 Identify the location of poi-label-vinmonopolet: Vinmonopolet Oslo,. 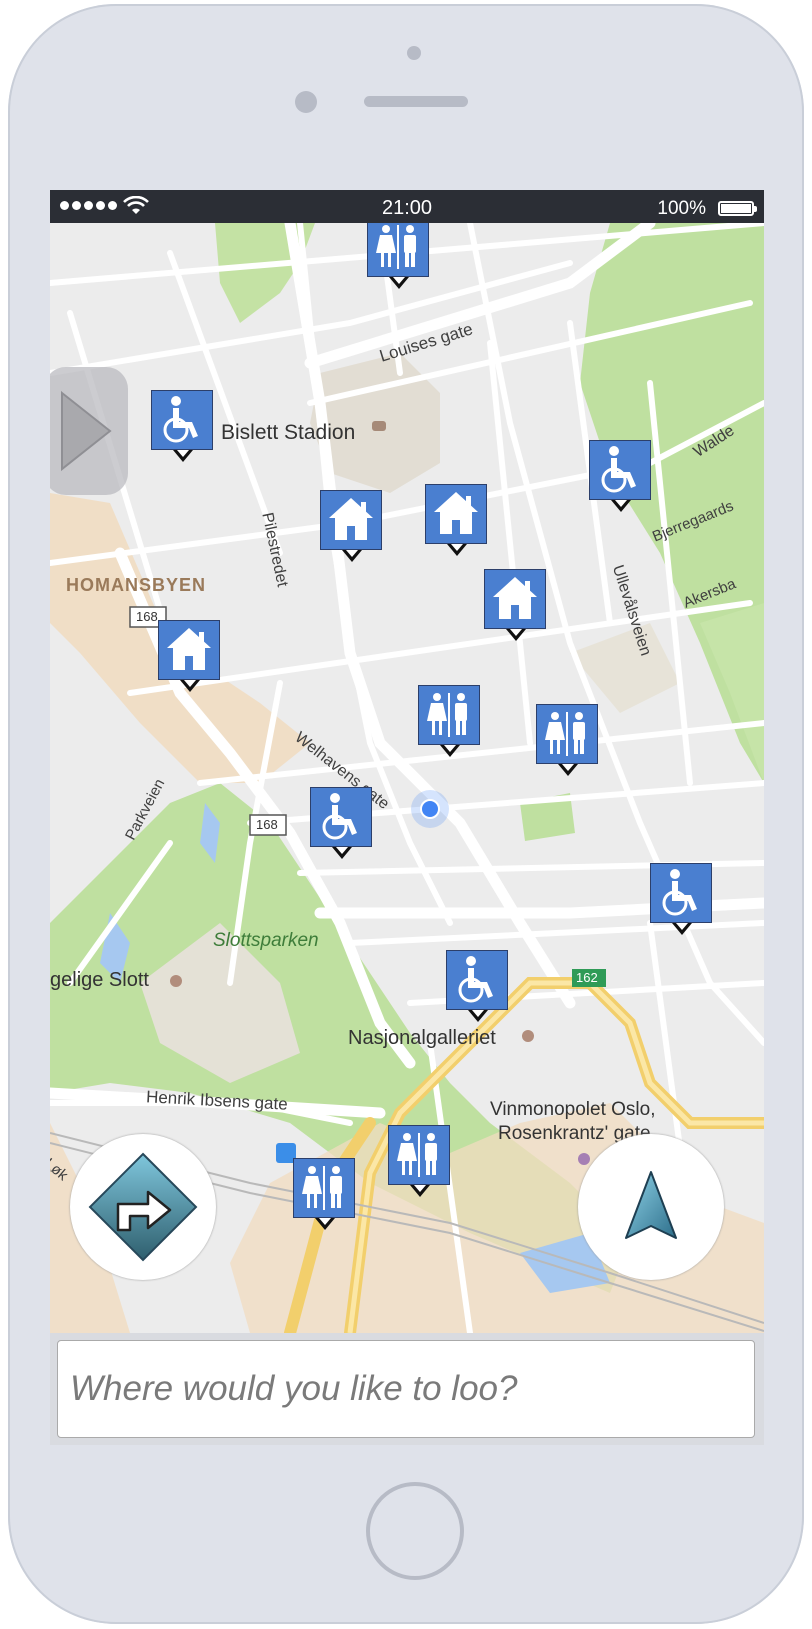
(573, 1109).